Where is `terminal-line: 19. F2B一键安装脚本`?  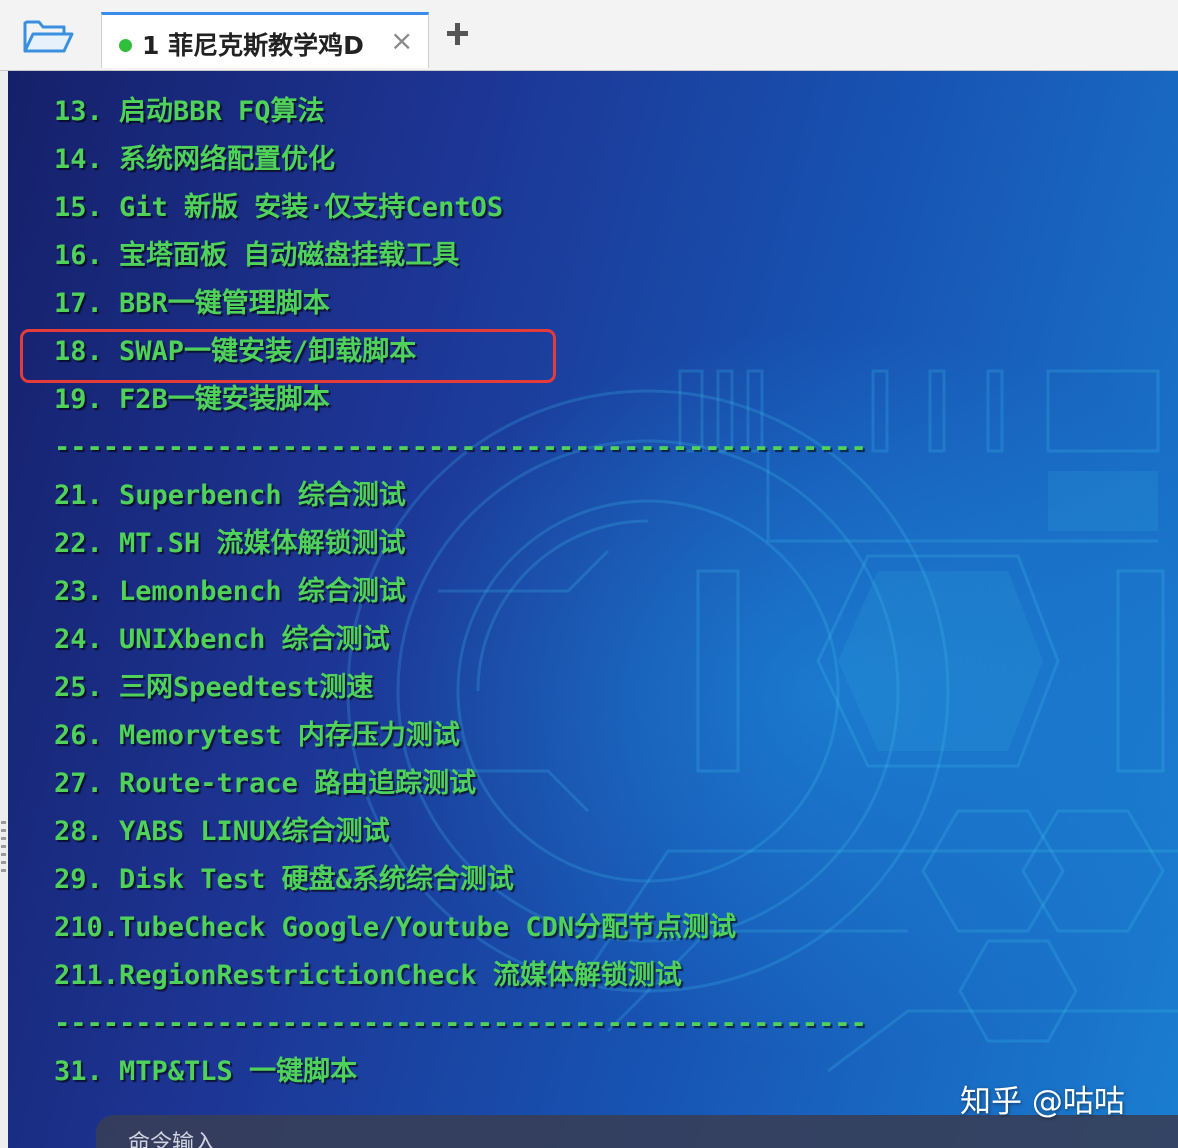 terminal-line: 19. F2B一键安装脚本 is located at coordinates (192, 399).